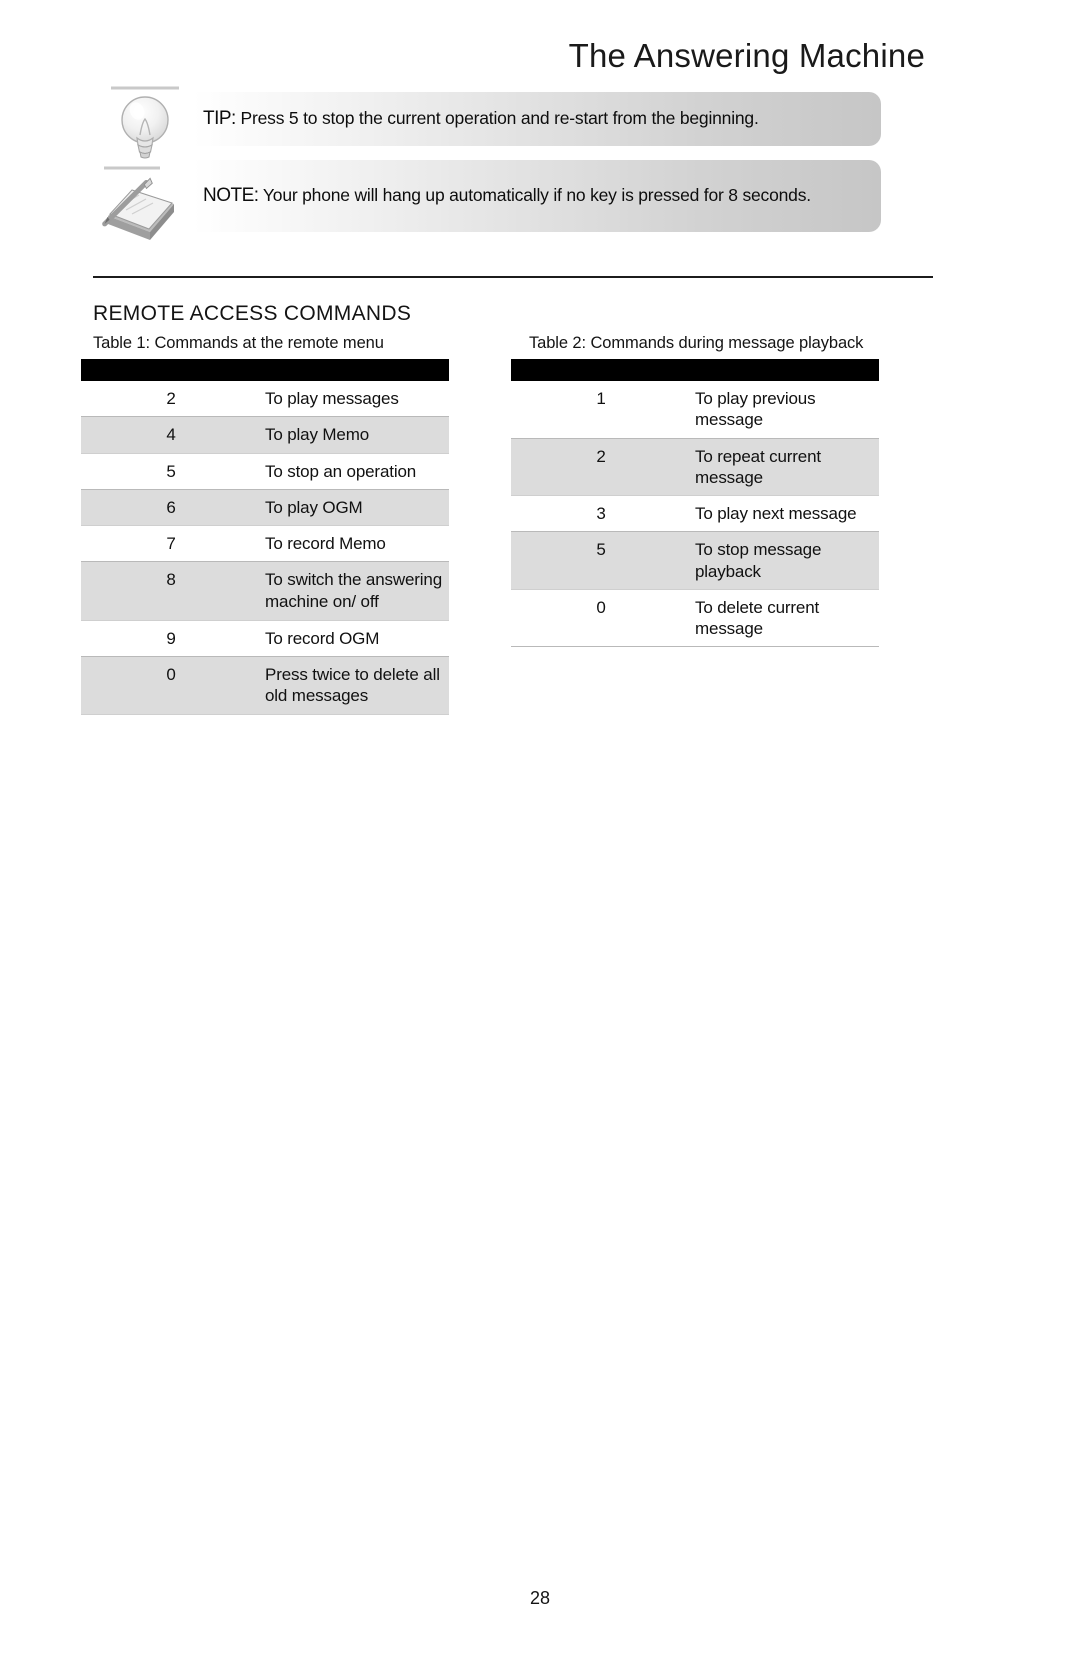 This screenshot has height=1669, width=1080. I want to click on table-row: 2 To play messages, so click(265, 399).